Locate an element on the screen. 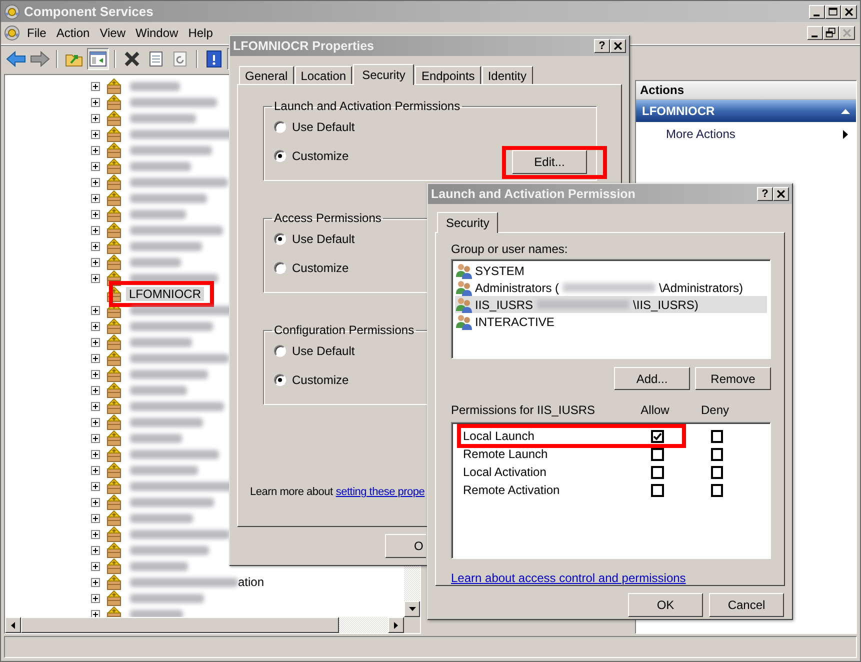 The height and width of the screenshot is (662, 861). menu-item: Help is located at coordinates (200, 33).